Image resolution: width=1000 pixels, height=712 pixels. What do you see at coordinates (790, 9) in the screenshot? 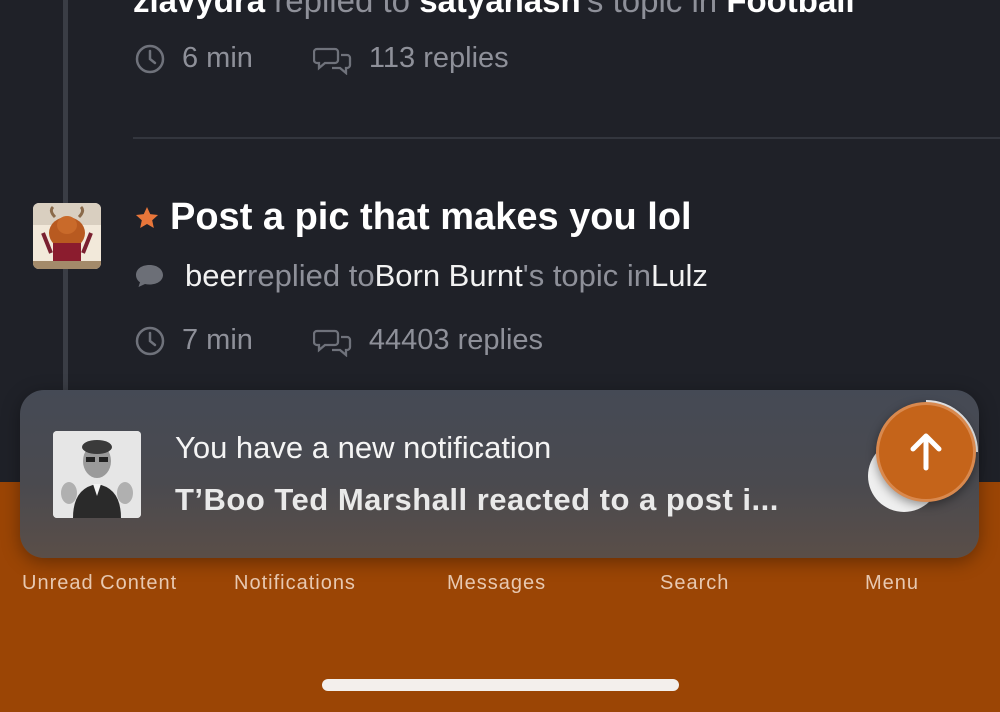
I see `forum-link: Football` at bounding box center [790, 9].